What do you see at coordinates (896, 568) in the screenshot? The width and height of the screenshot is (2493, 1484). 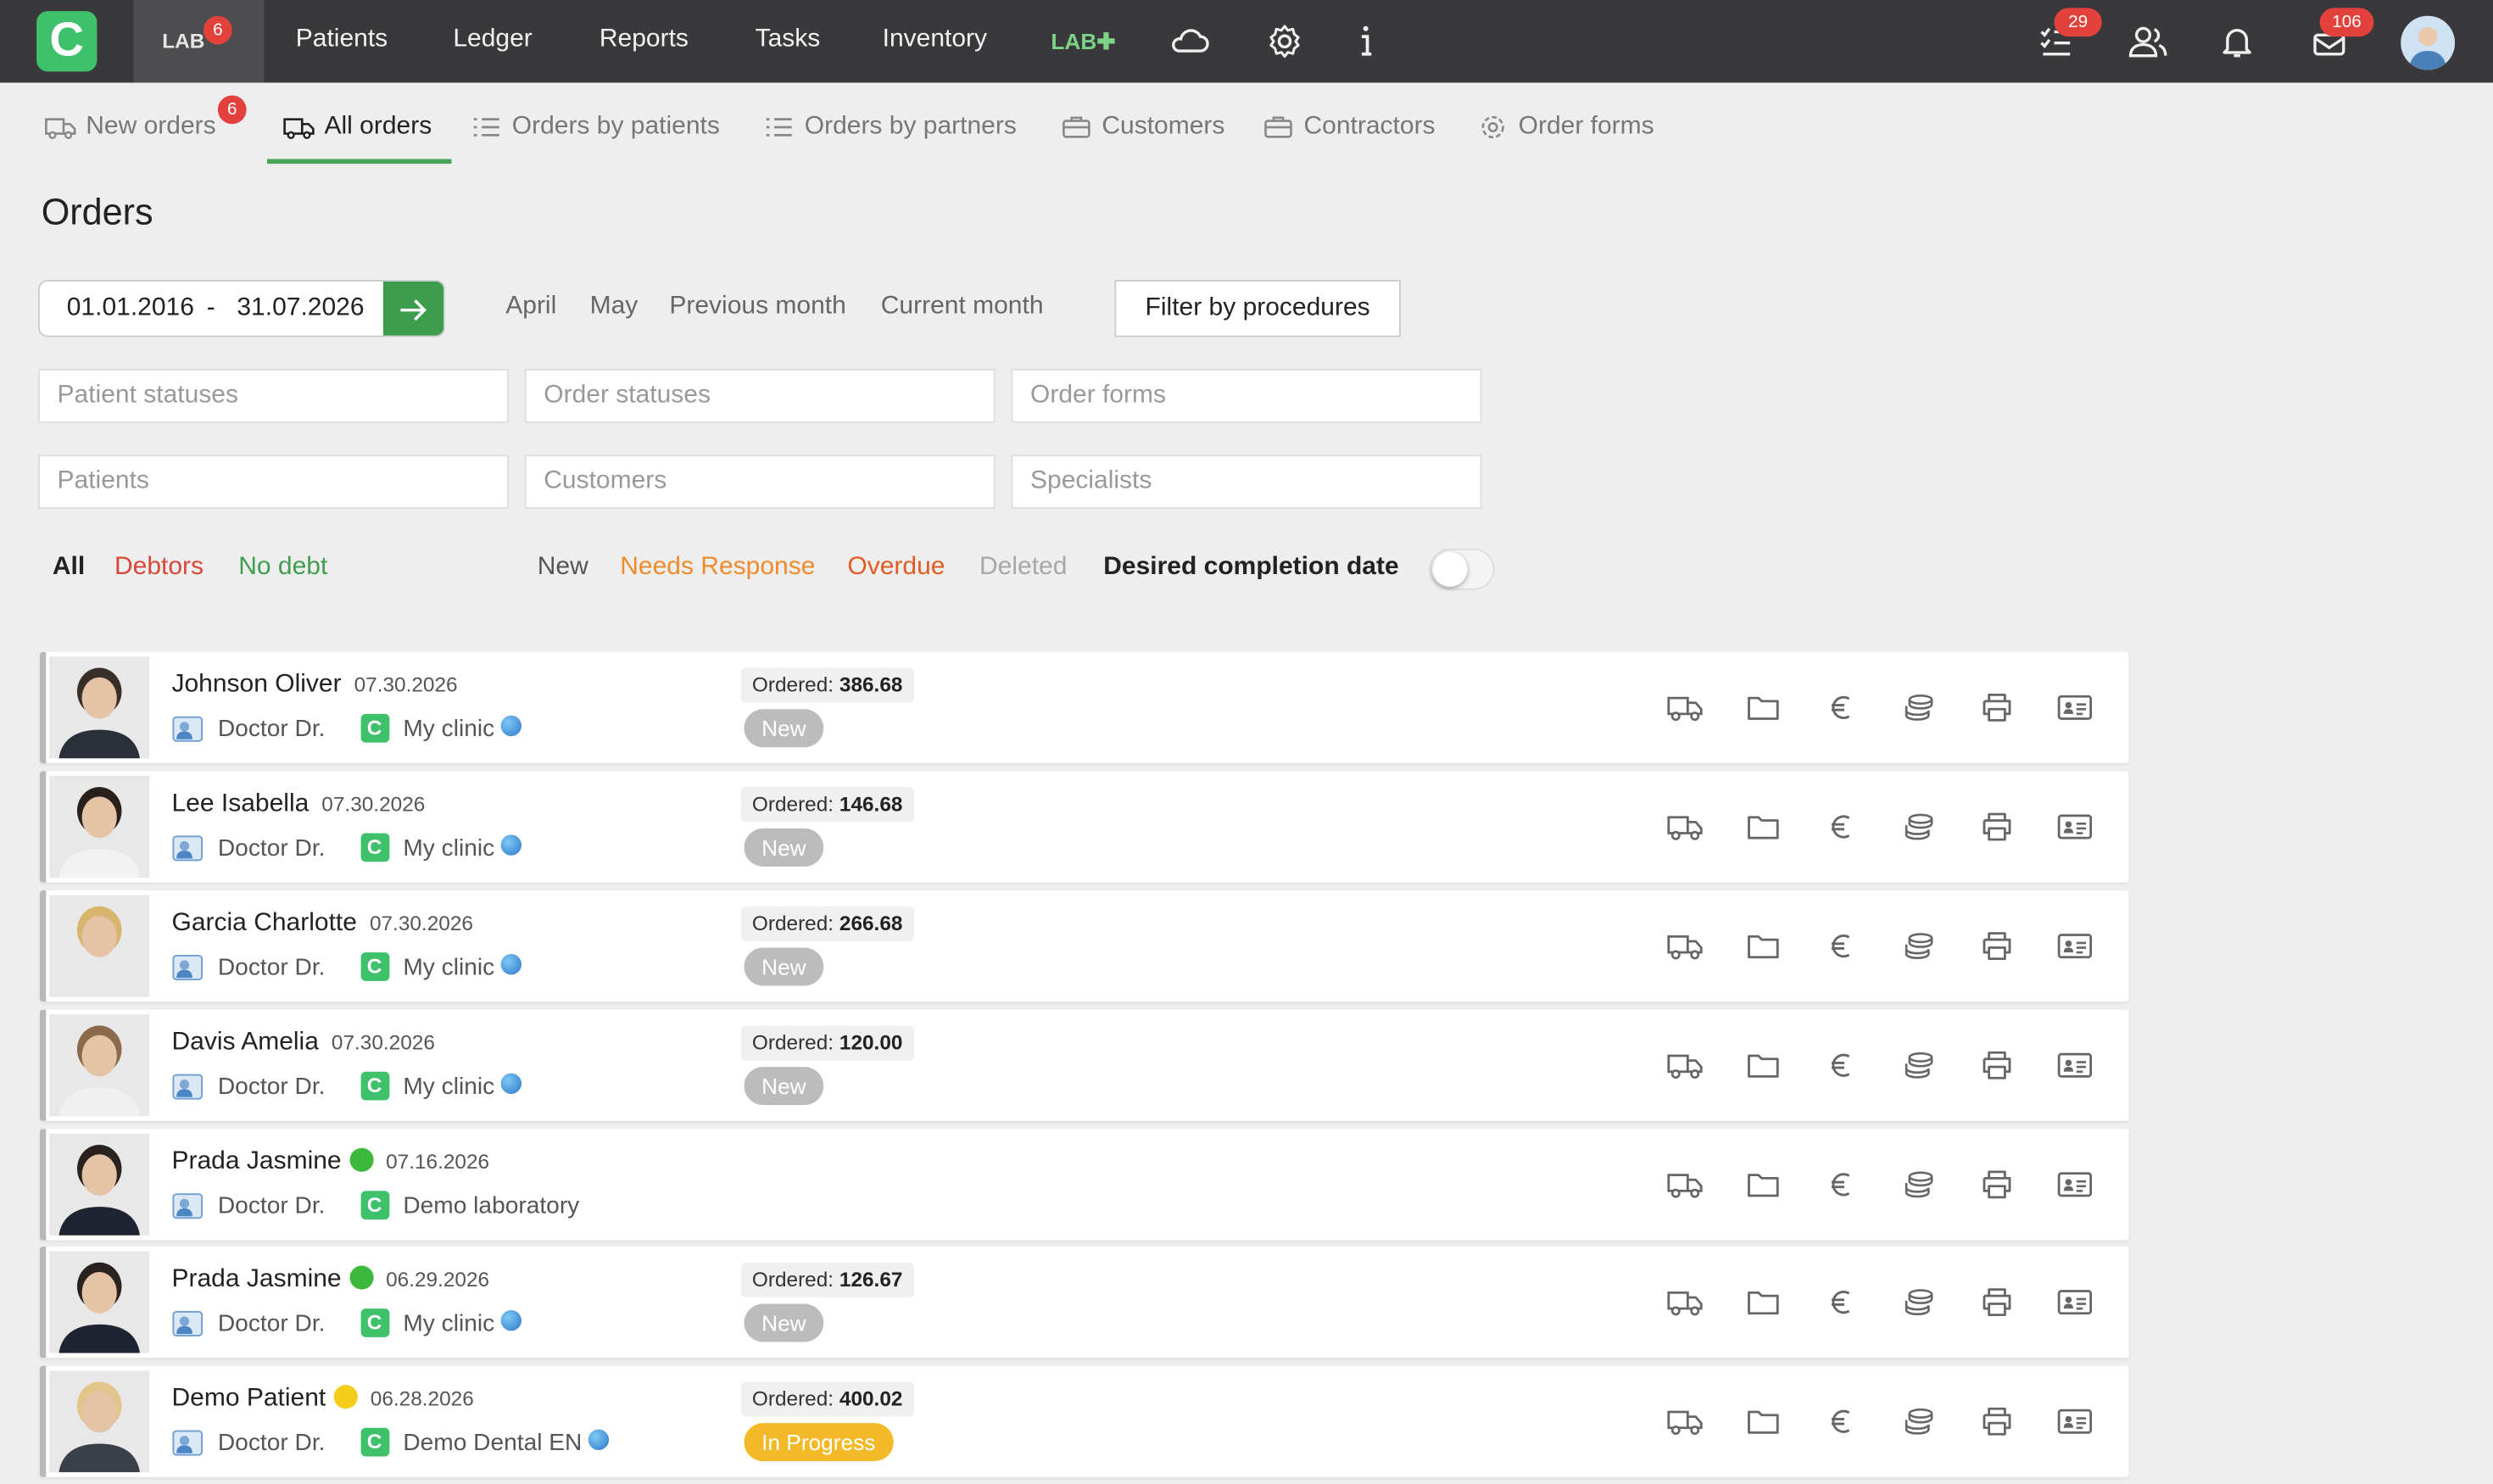 I see `filter-overdue: Overdue` at bounding box center [896, 568].